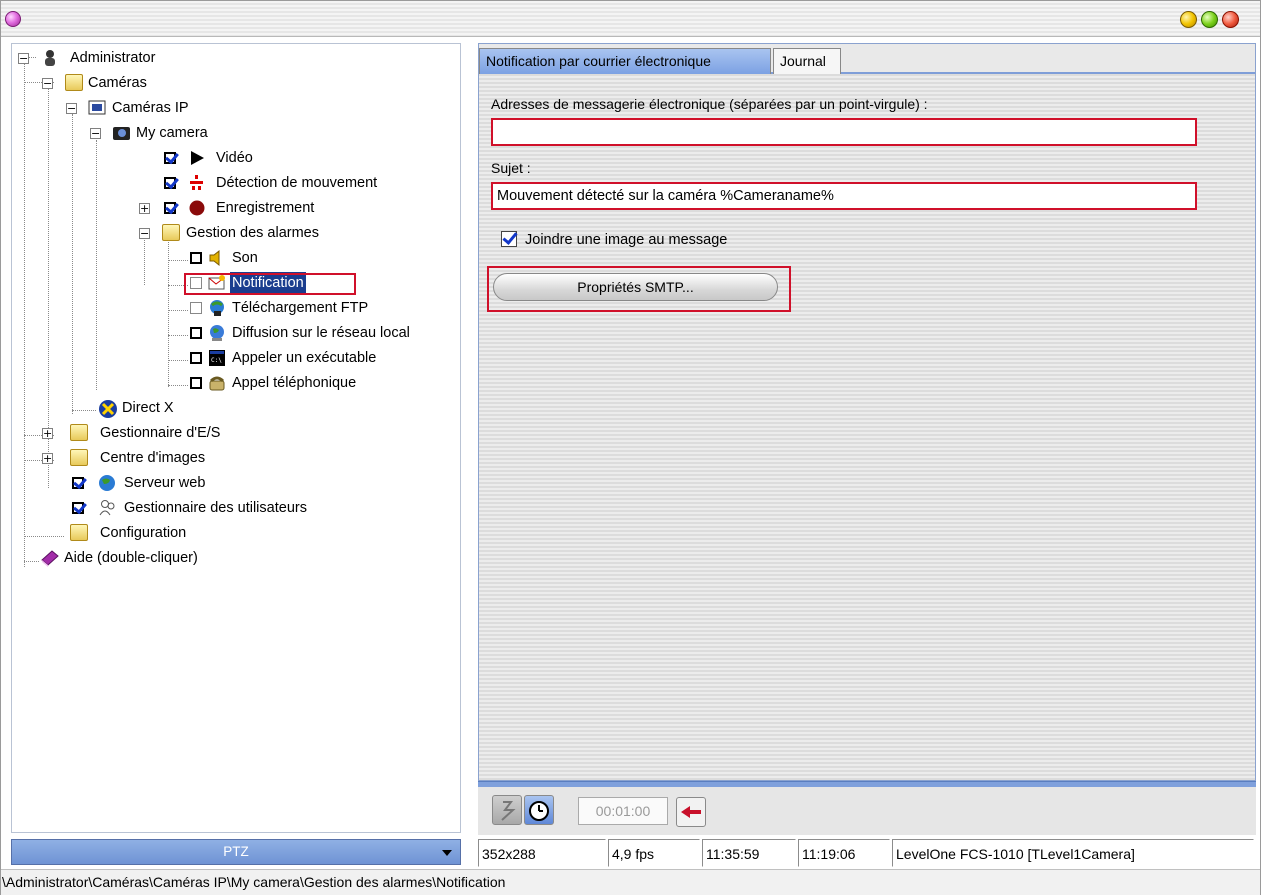 This screenshot has height=895, width=1261. Describe the element at coordinates (844, 132) in the screenshot. I see `email-input` at that location.